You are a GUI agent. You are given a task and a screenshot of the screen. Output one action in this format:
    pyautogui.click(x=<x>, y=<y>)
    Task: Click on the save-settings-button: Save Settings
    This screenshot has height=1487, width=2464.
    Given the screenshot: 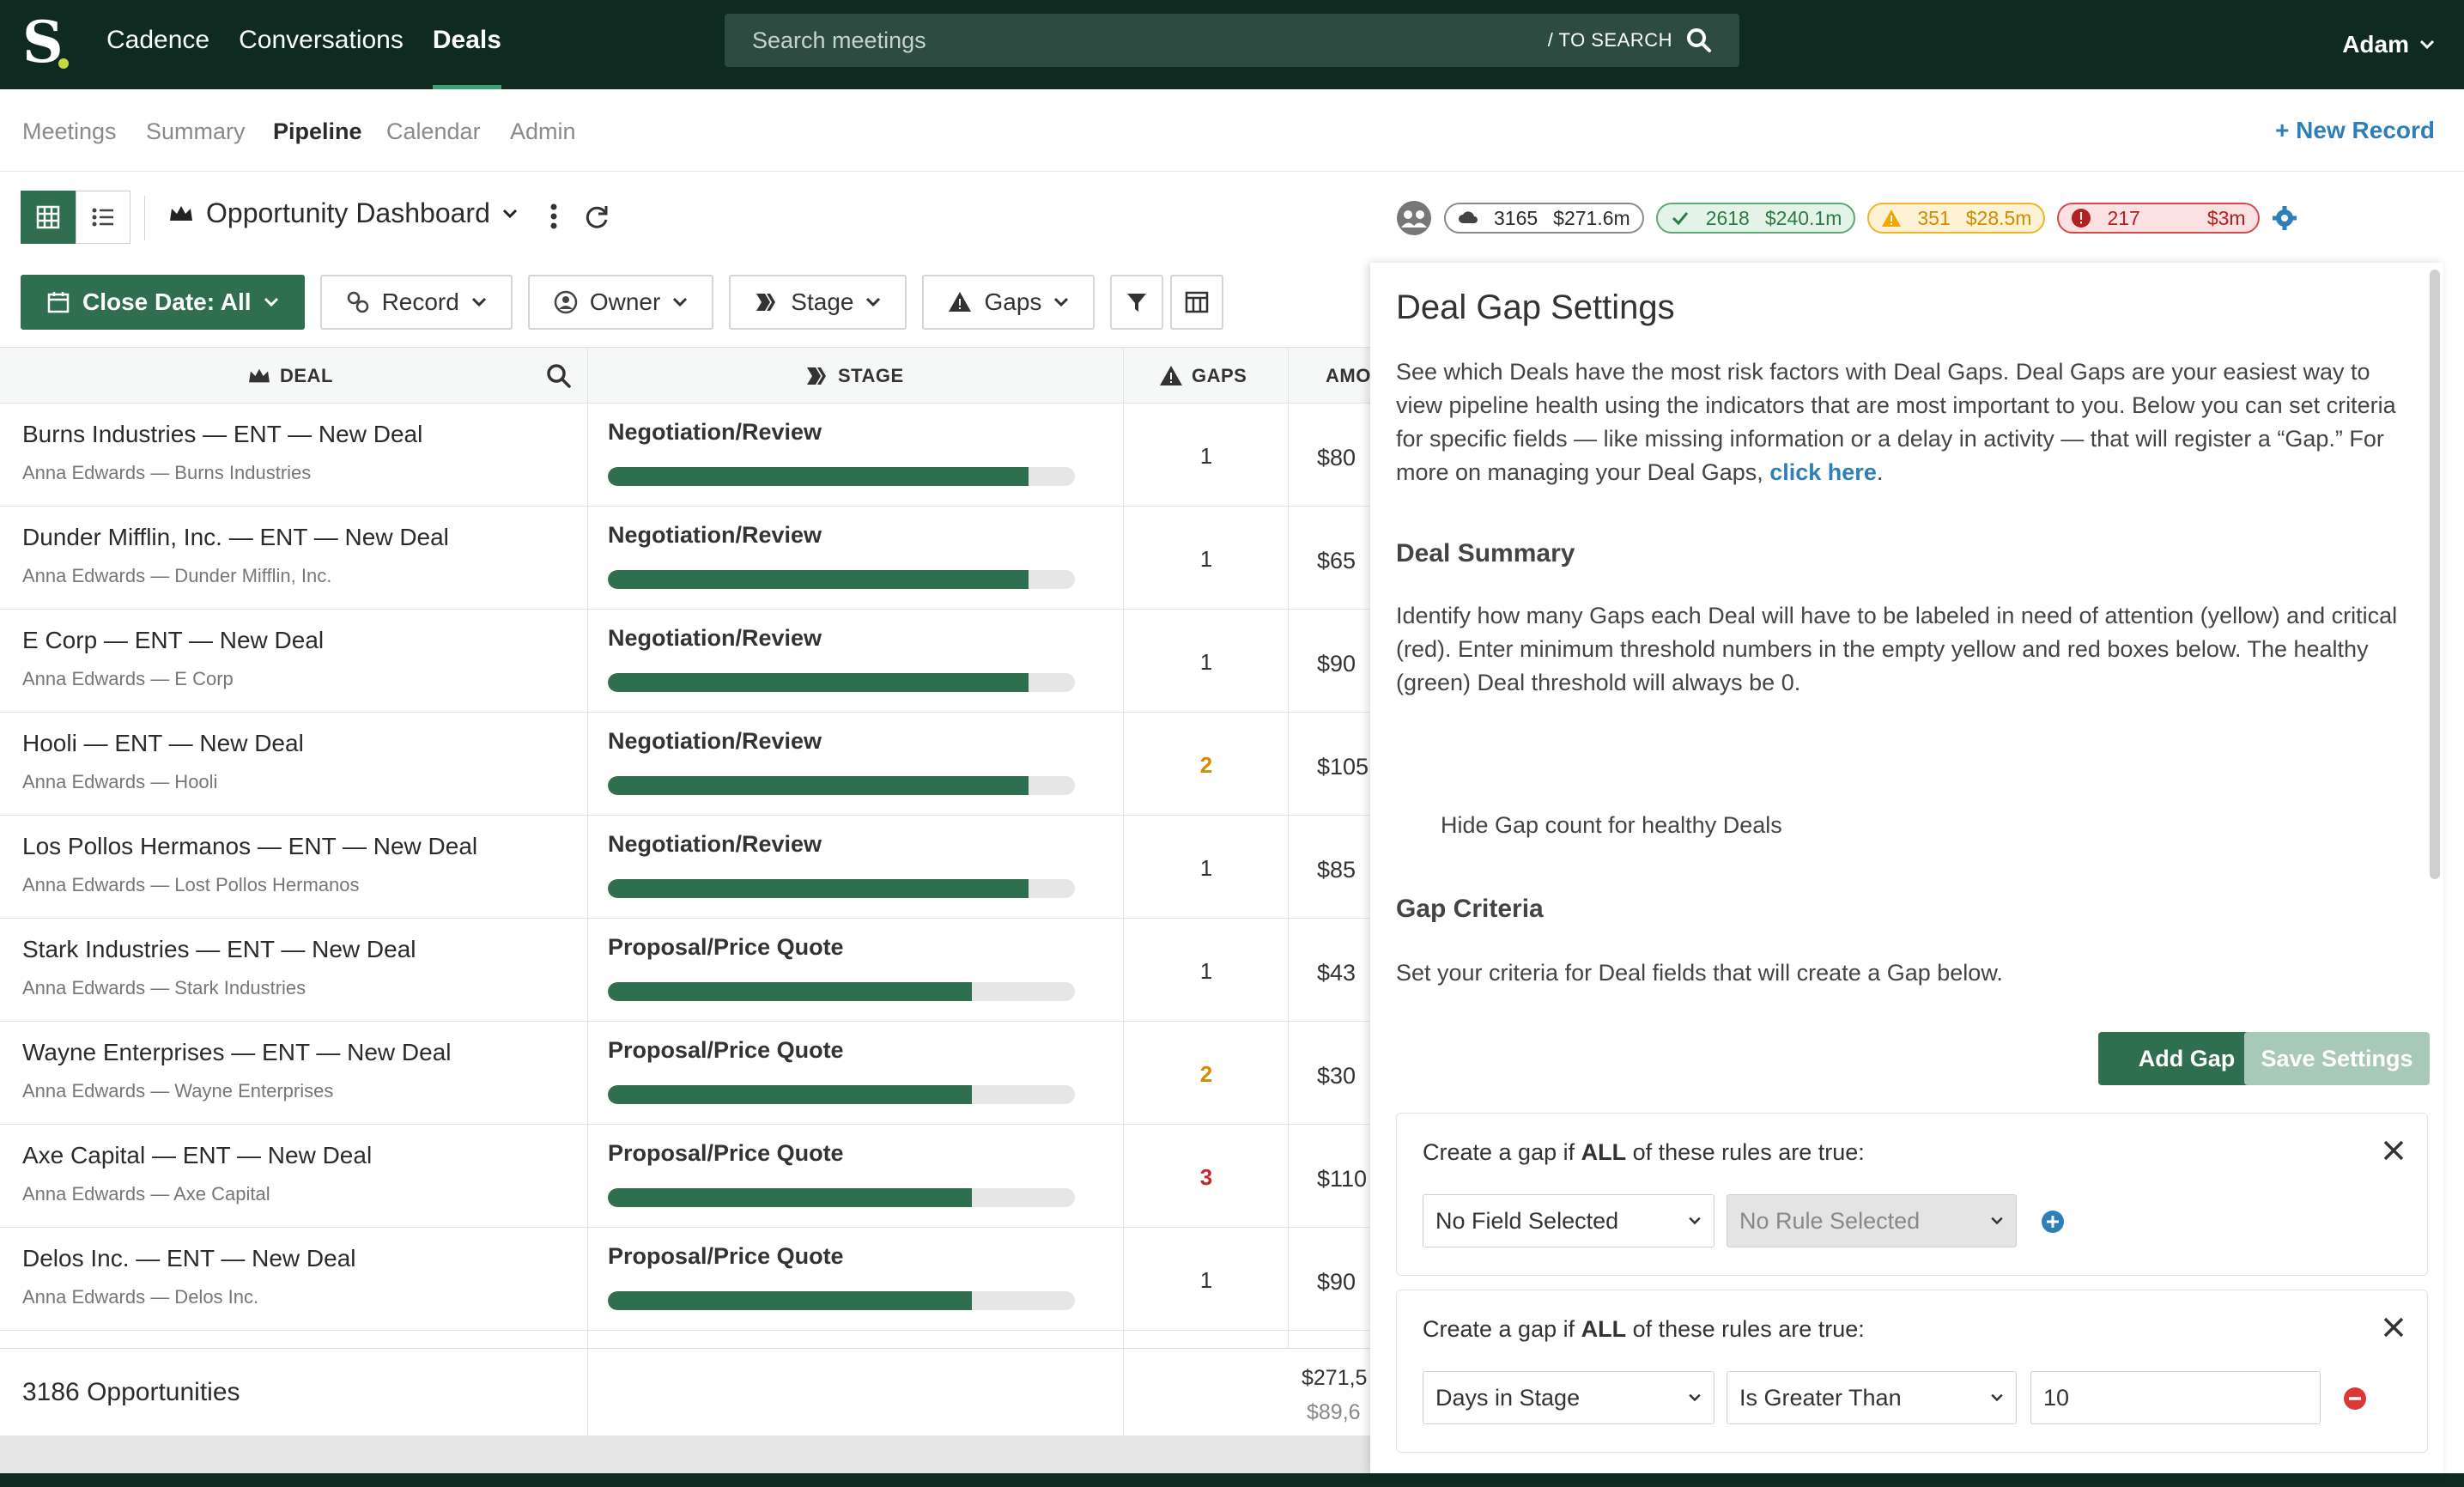 What is the action you would take?
    pyautogui.click(x=2337, y=1058)
    